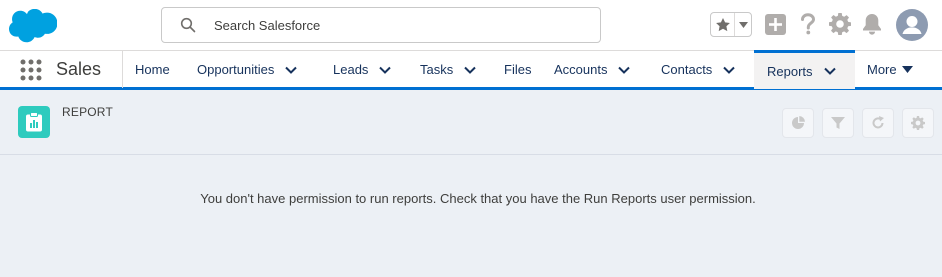  What do you see at coordinates (351, 69) in the screenshot?
I see `tab-label: Leads` at bounding box center [351, 69].